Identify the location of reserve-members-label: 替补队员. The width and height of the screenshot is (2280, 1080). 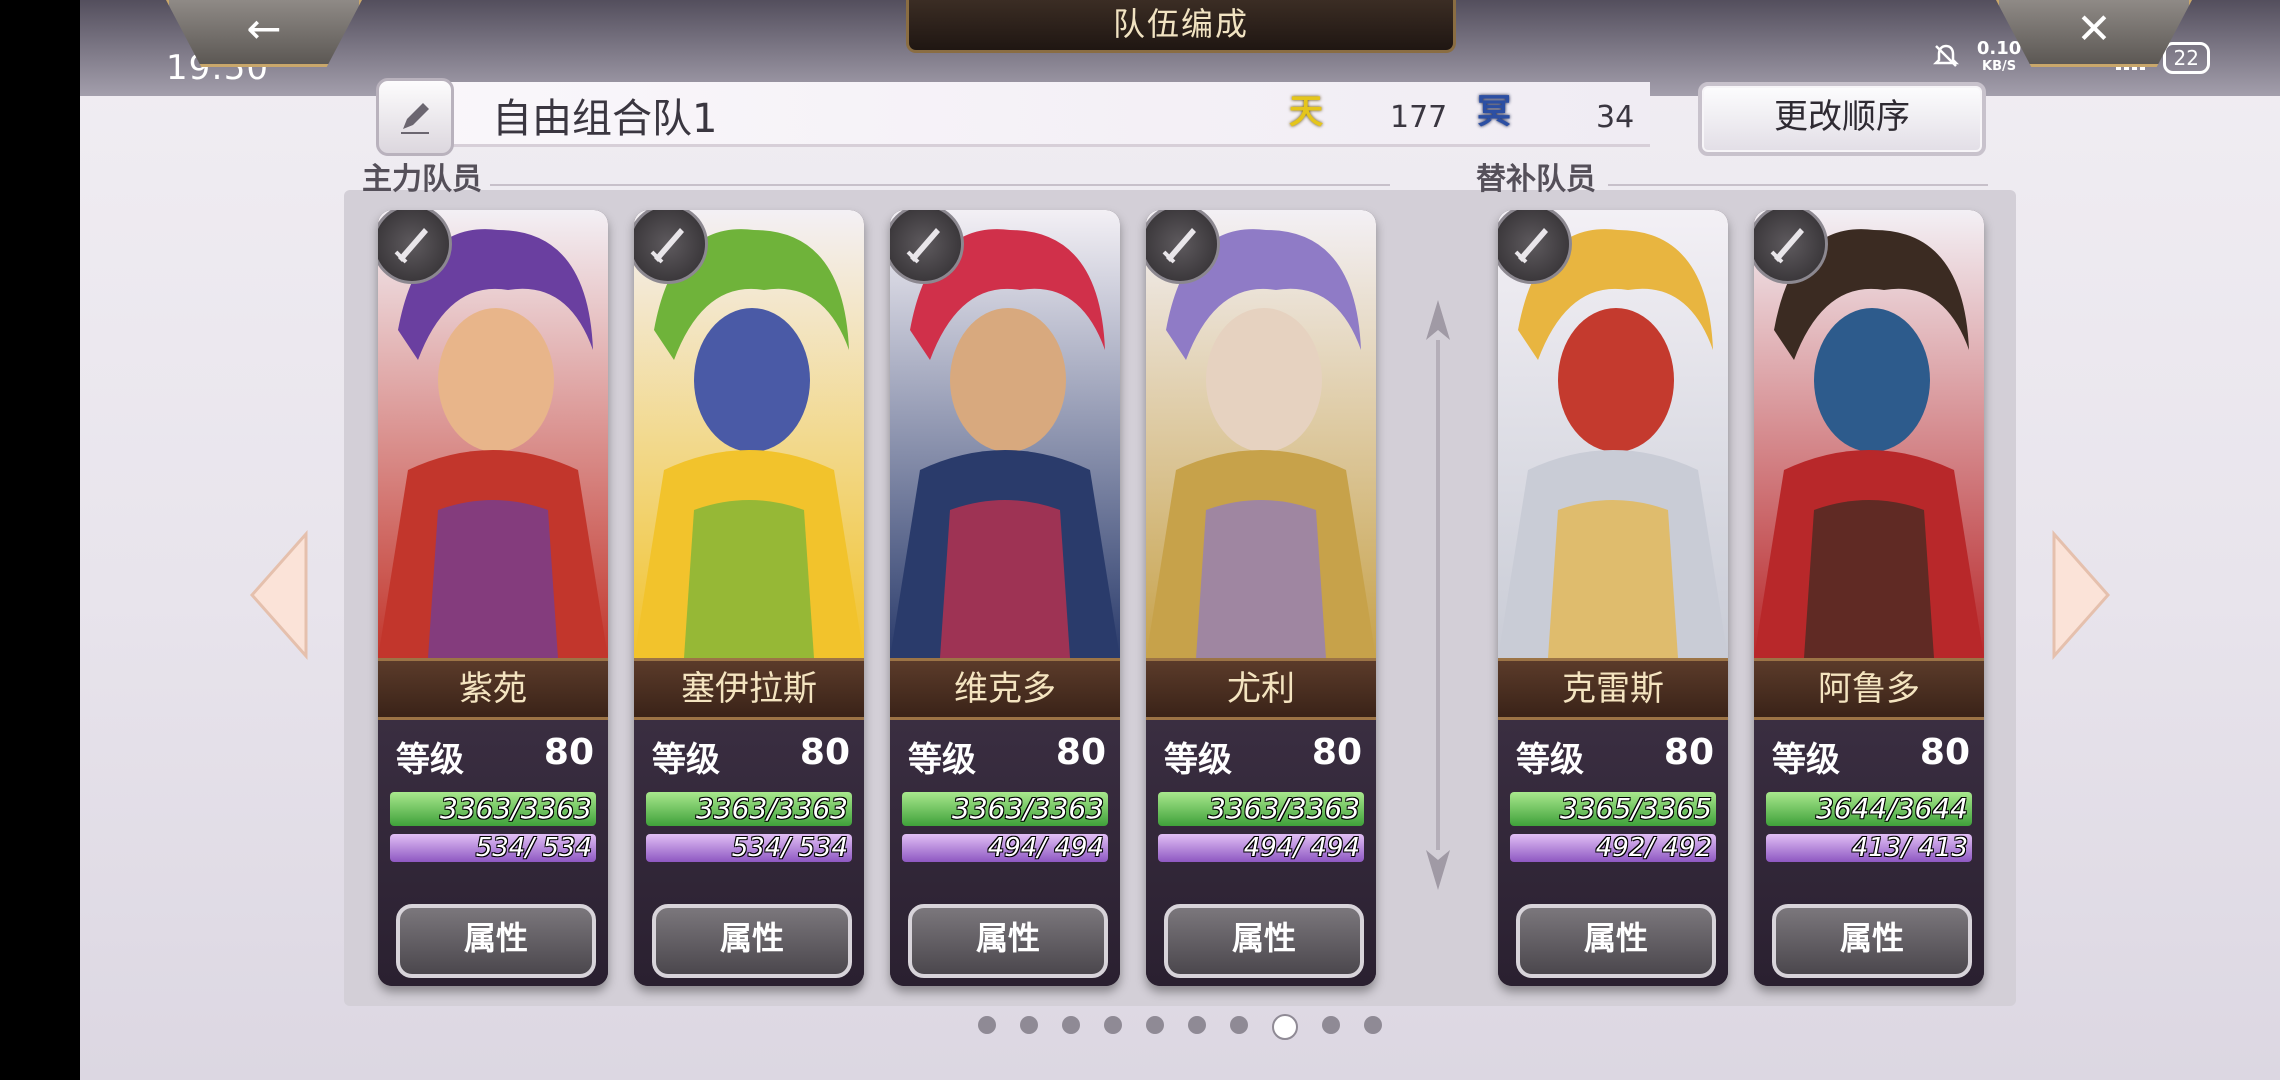
(1536, 179).